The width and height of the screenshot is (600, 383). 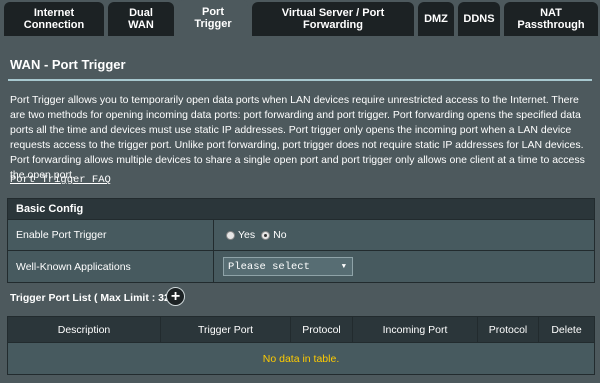 I want to click on tab-internet-connection: Internet Connection, so click(x=54, y=19).